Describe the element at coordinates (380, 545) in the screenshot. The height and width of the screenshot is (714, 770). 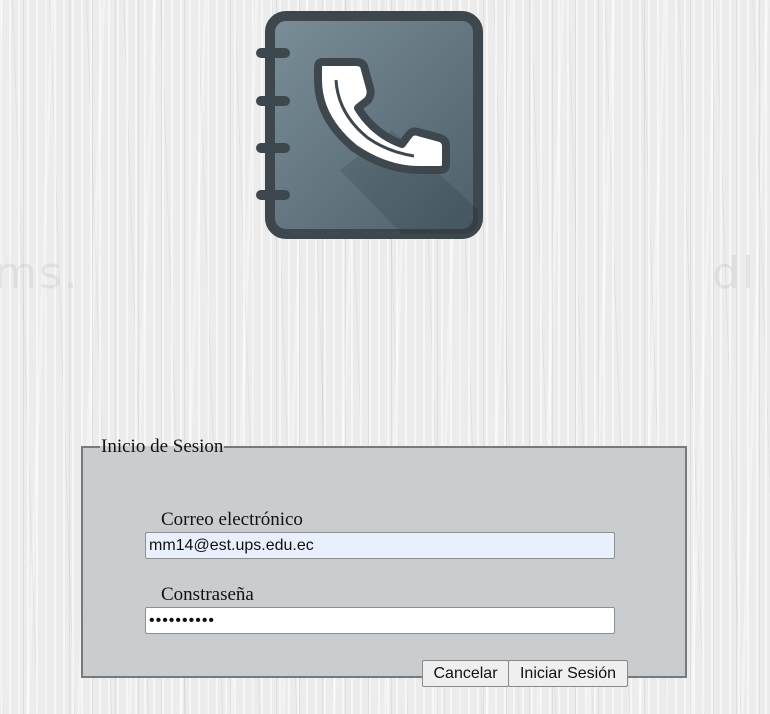
I see `email-input` at that location.